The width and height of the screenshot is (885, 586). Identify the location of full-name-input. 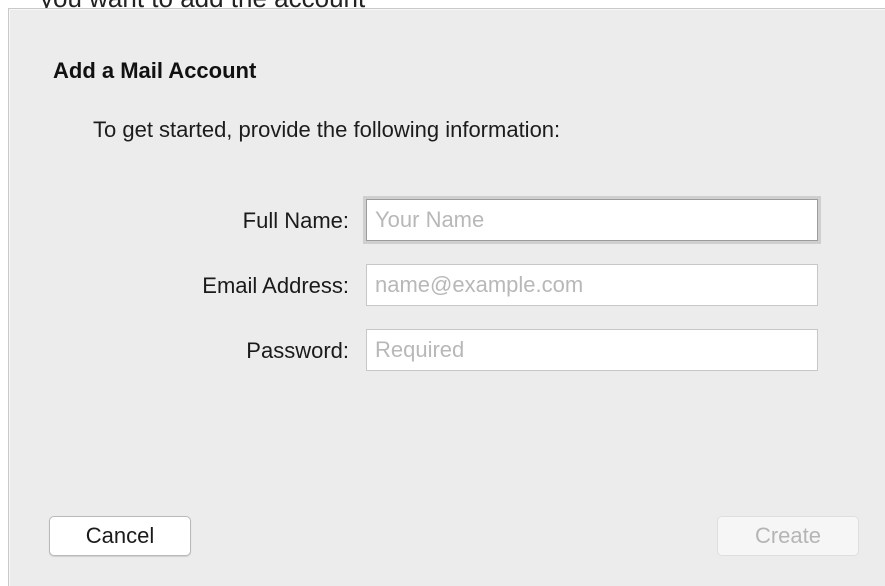
(592, 220).